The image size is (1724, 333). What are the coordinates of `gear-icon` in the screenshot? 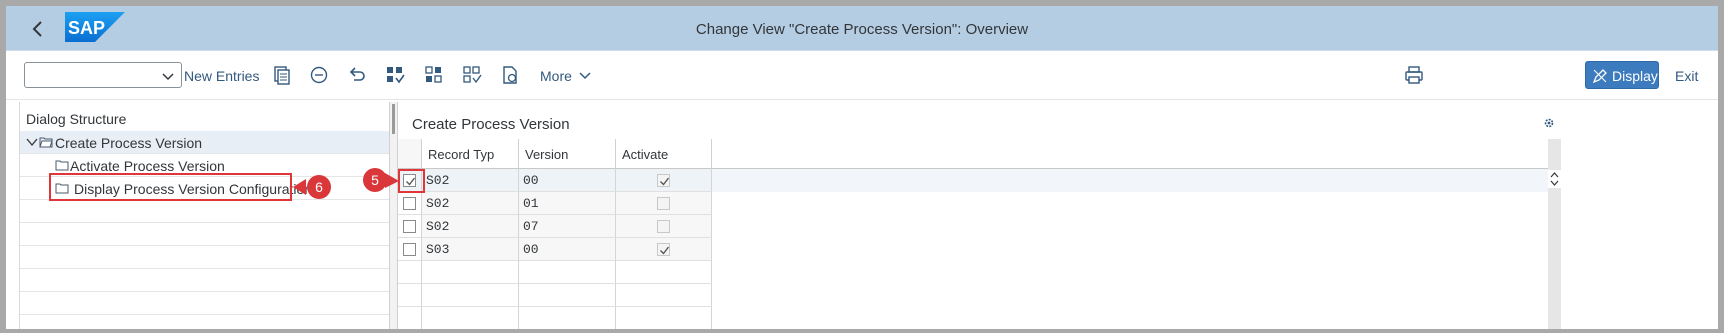 It's located at (1549, 123).